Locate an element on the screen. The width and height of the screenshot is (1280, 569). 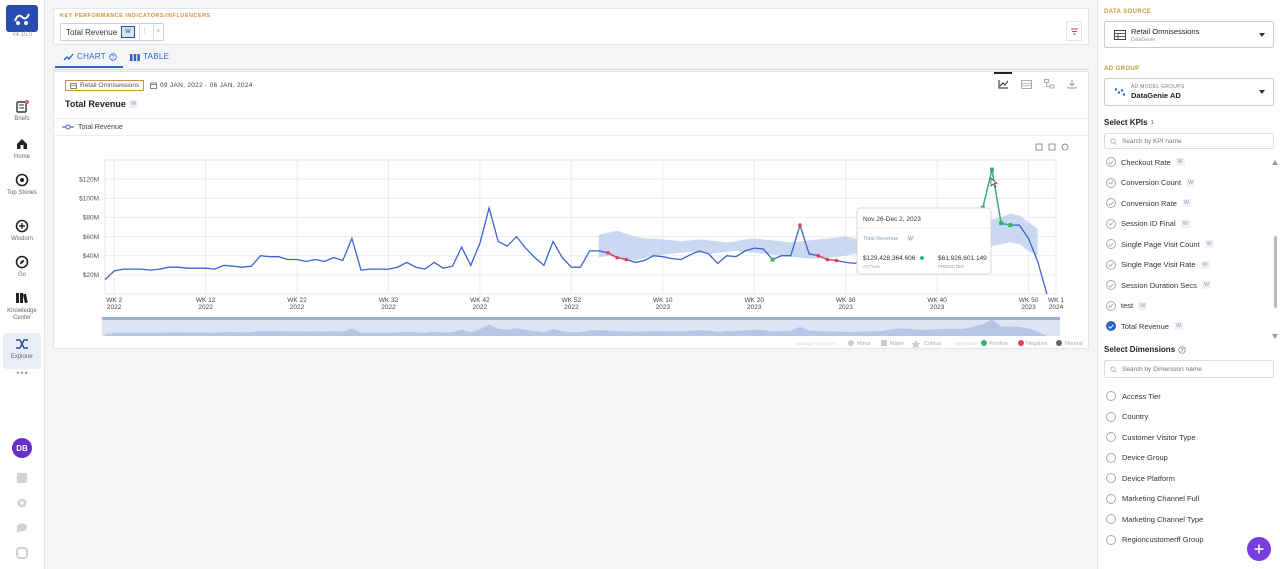
download-button is located at coordinates (1072, 84).